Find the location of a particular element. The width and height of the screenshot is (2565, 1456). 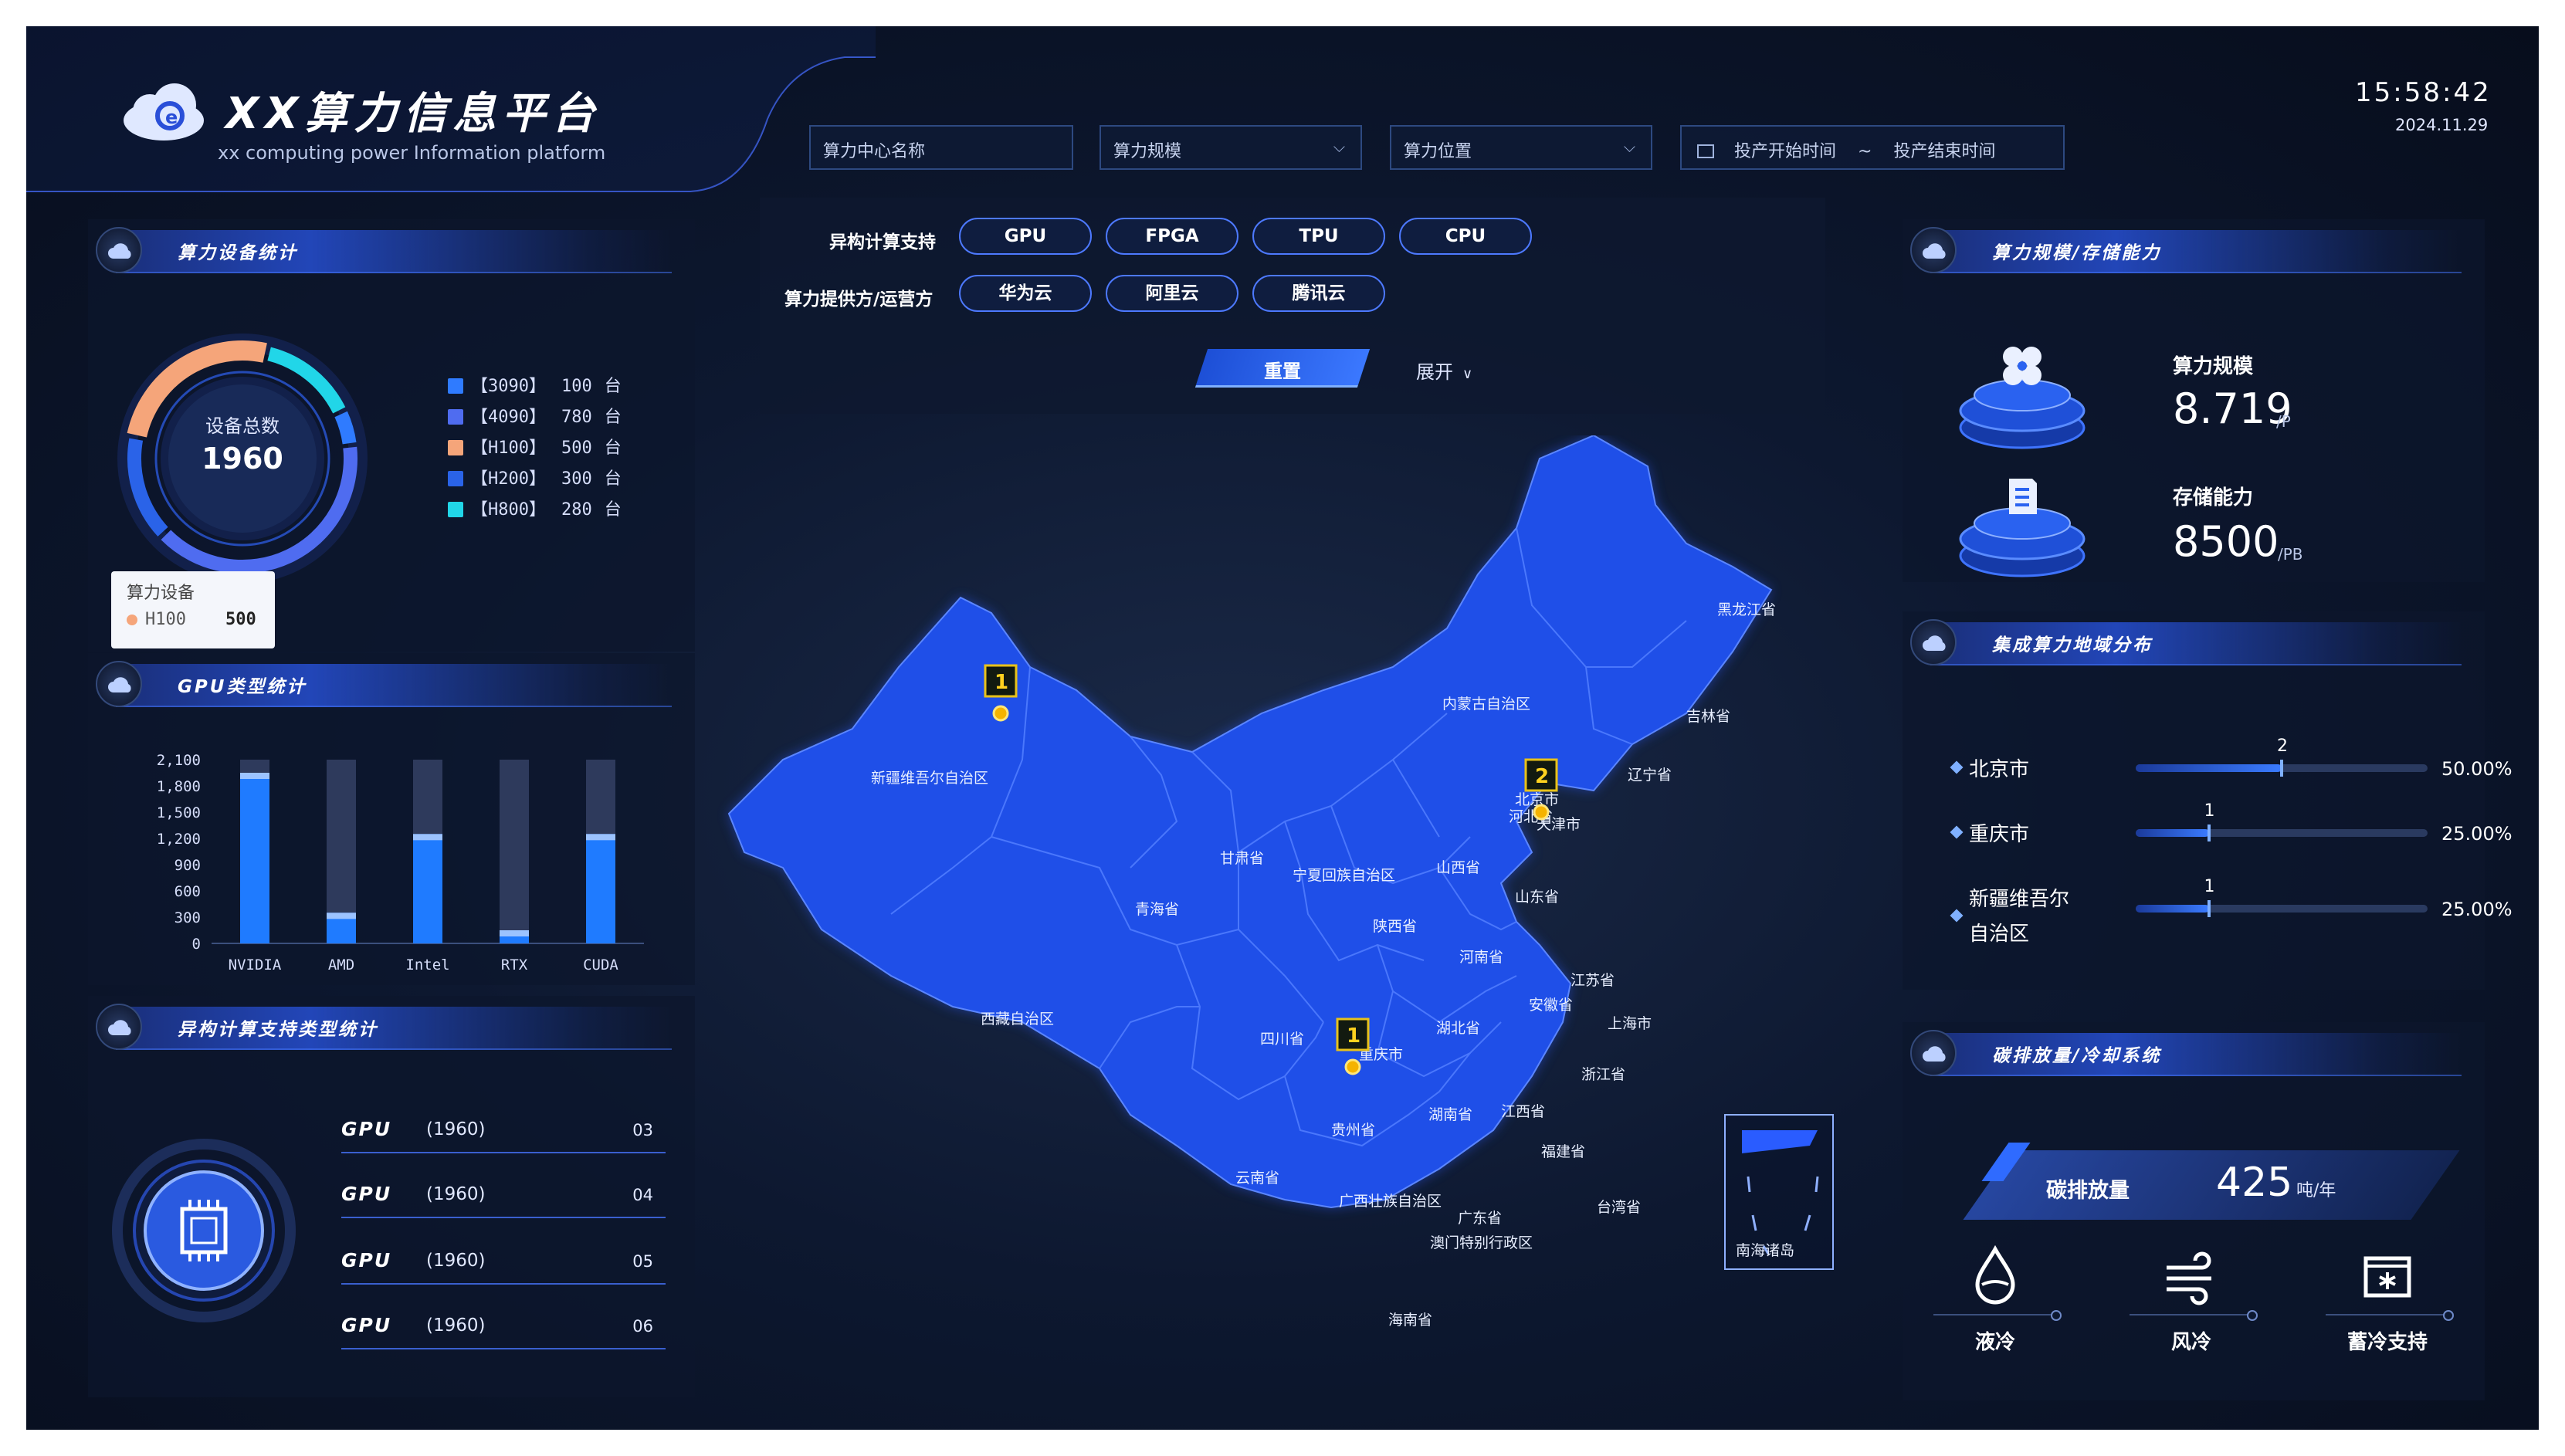

region-city: 重庆市 is located at coordinates (1999, 832).